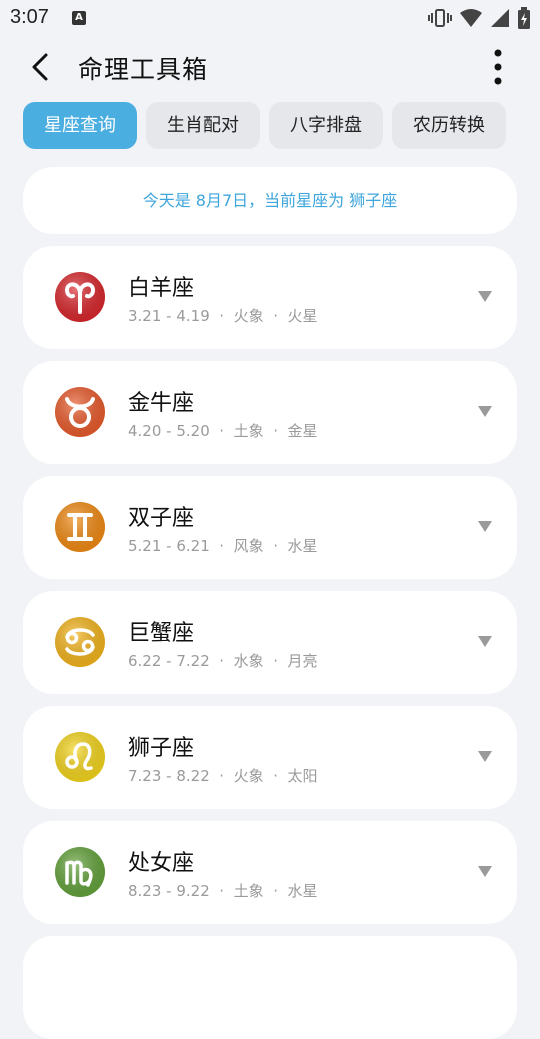 The height and width of the screenshot is (1039, 540). I want to click on aries-icon, so click(80, 297).